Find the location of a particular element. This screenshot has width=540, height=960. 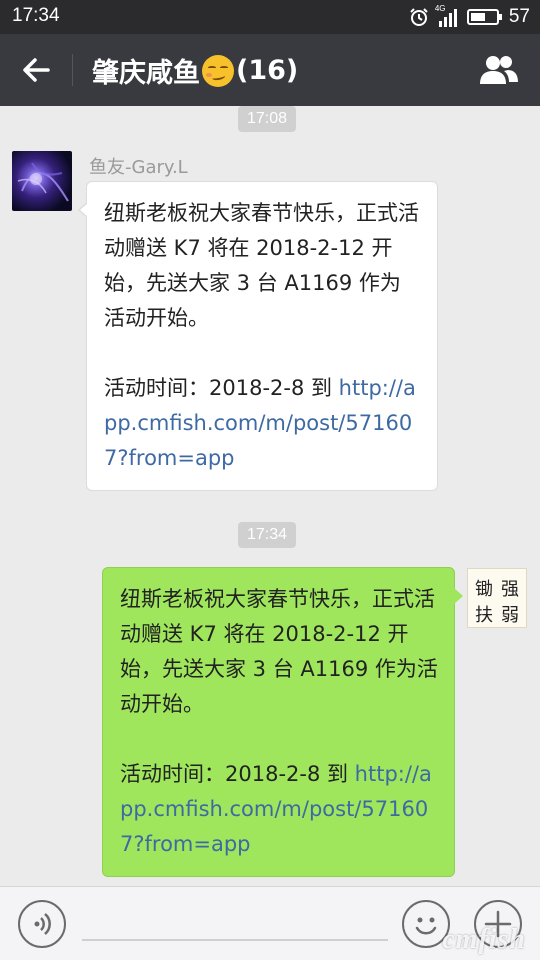

header-divider is located at coordinates (72, 70).